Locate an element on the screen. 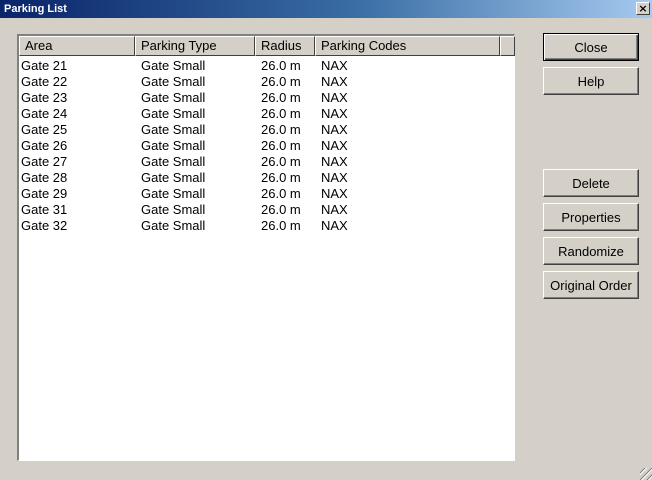 The image size is (652, 480). cell-area: Gate 29 is located at coordinates (44, 193).